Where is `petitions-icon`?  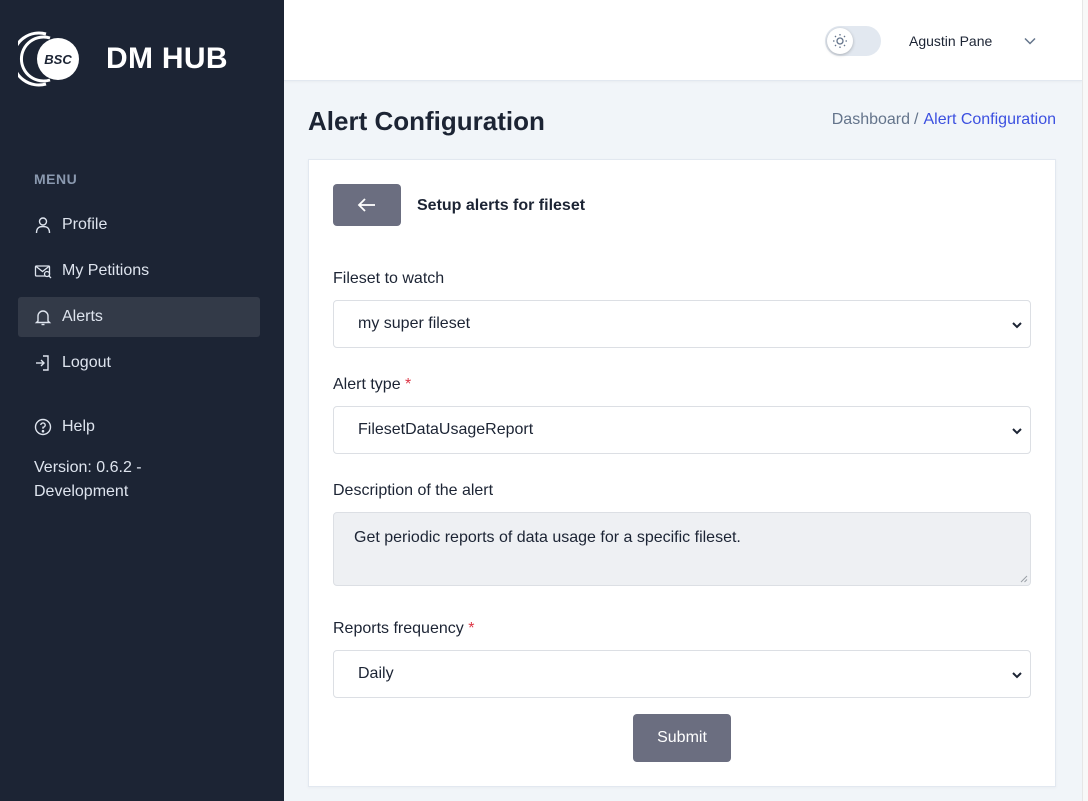 petitions-icon is located at coordinates (43, 272).